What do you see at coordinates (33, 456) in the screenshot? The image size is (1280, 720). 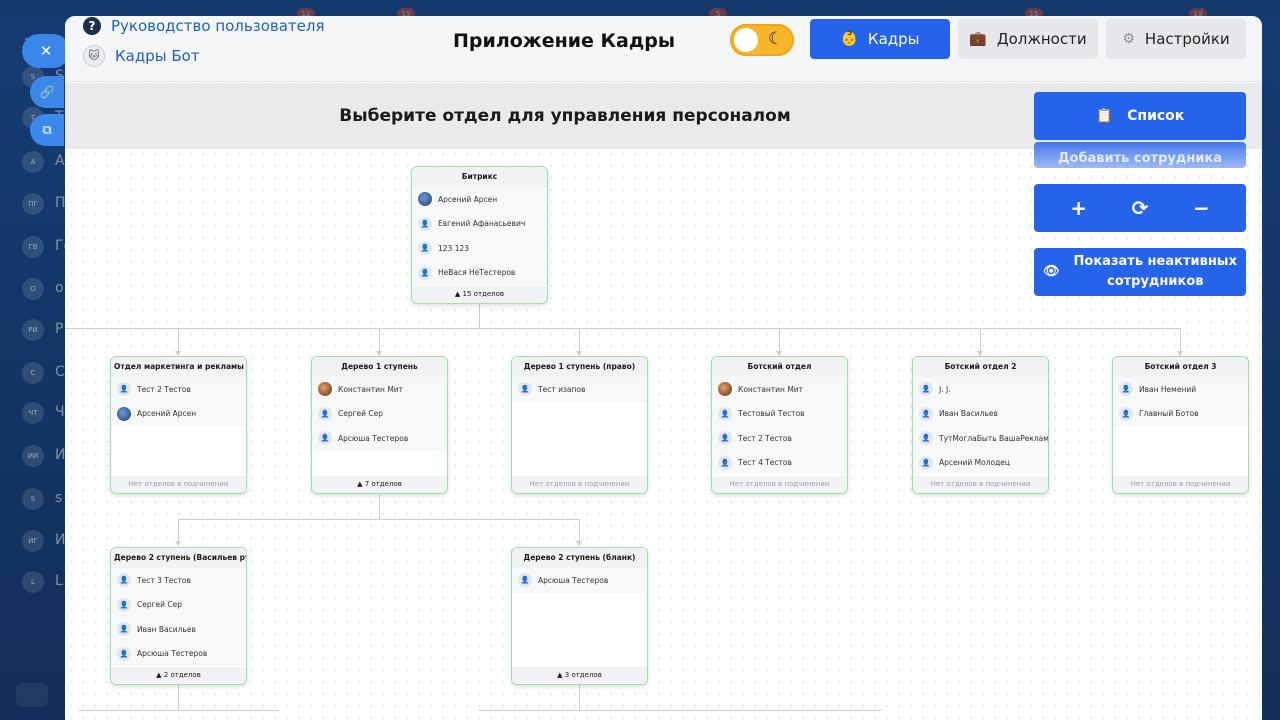 I see `background-sidebar-avatar: ИИ` at bounding box center [33, 456].